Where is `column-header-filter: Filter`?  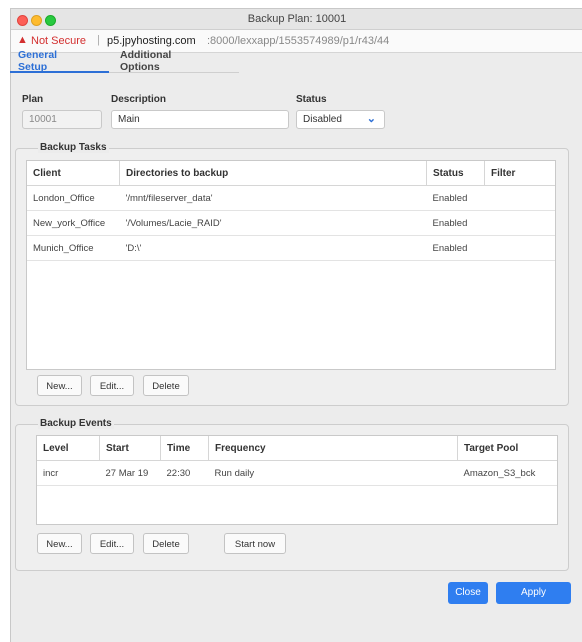 column-header-filter: Filter is located at coordinates (519, 173).